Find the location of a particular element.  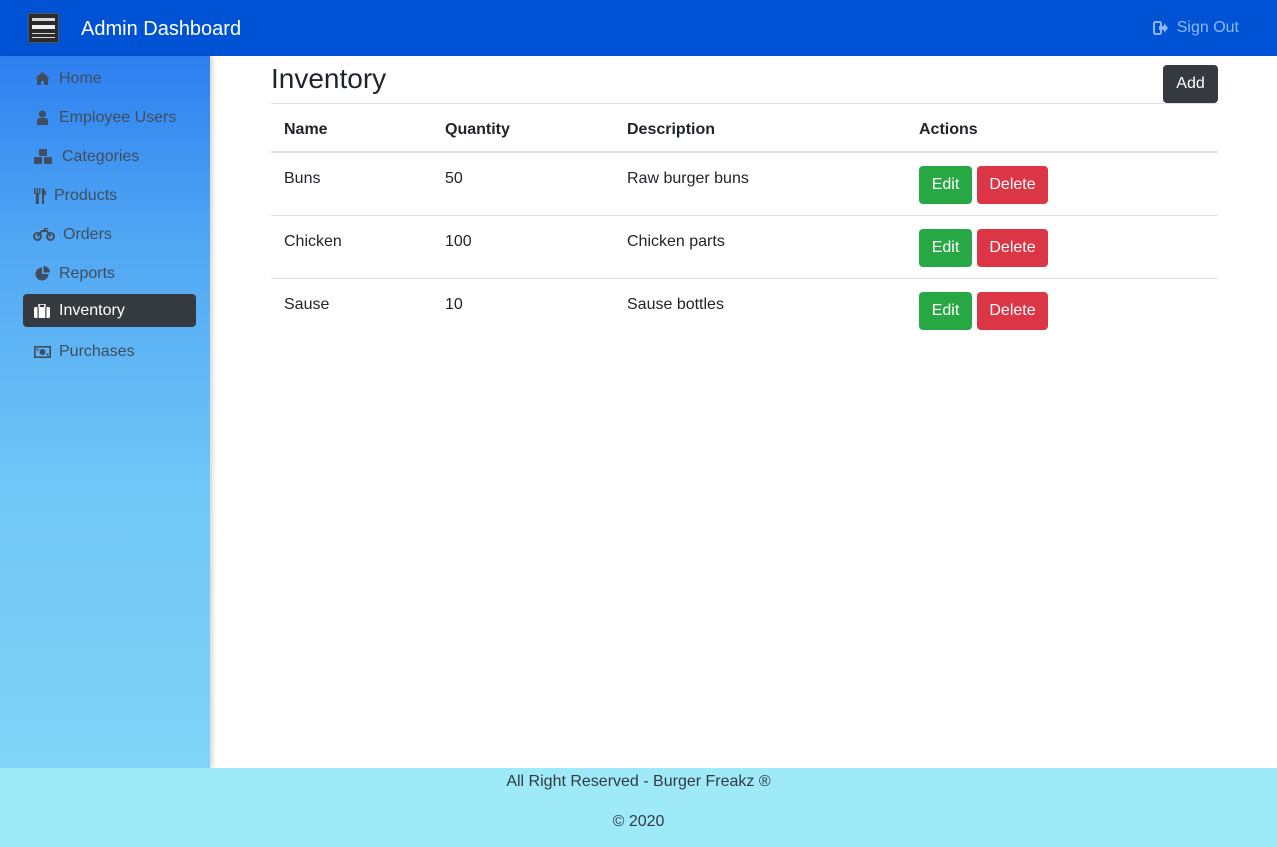

sidebar-item-label: Products is located at coordinates (86, 195).